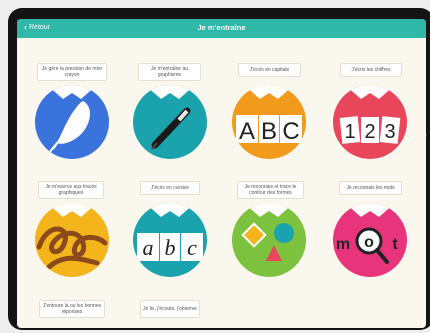 This screenshot has width=430, height=333. I want to click on letter-C: C, so click(290, 131).